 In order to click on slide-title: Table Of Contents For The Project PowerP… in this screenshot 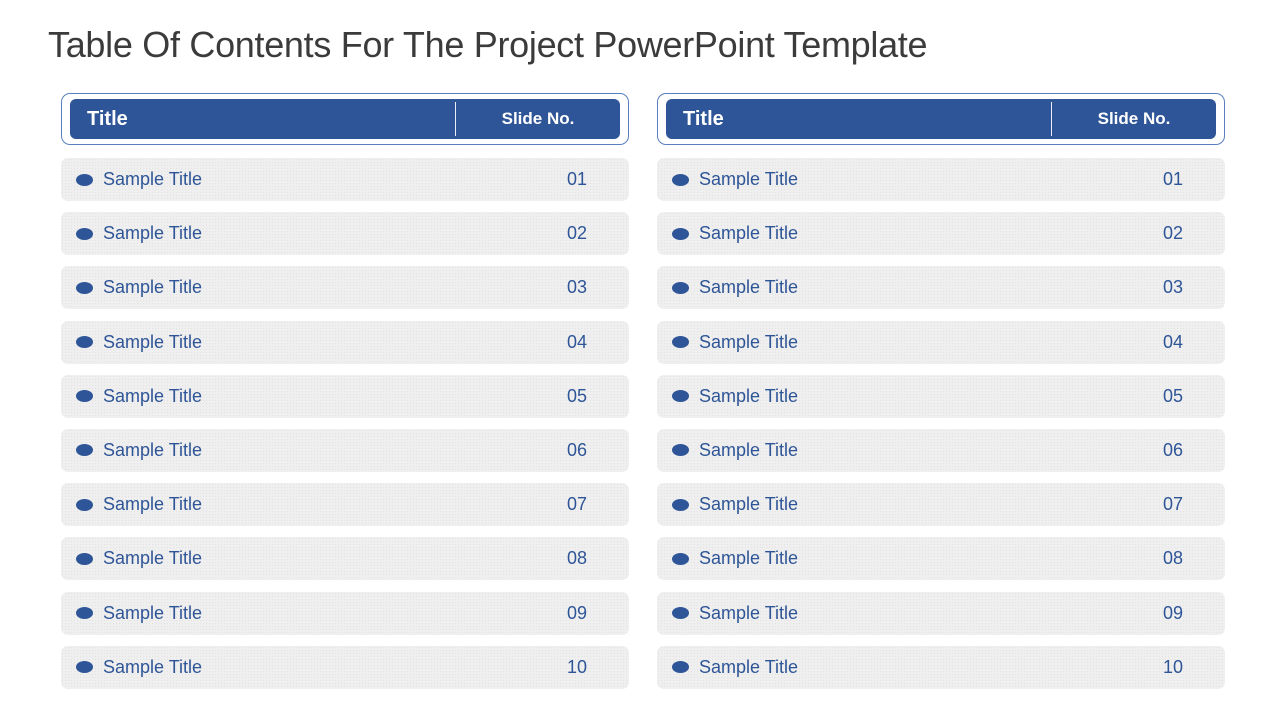, I will do `click(488, 44)`.